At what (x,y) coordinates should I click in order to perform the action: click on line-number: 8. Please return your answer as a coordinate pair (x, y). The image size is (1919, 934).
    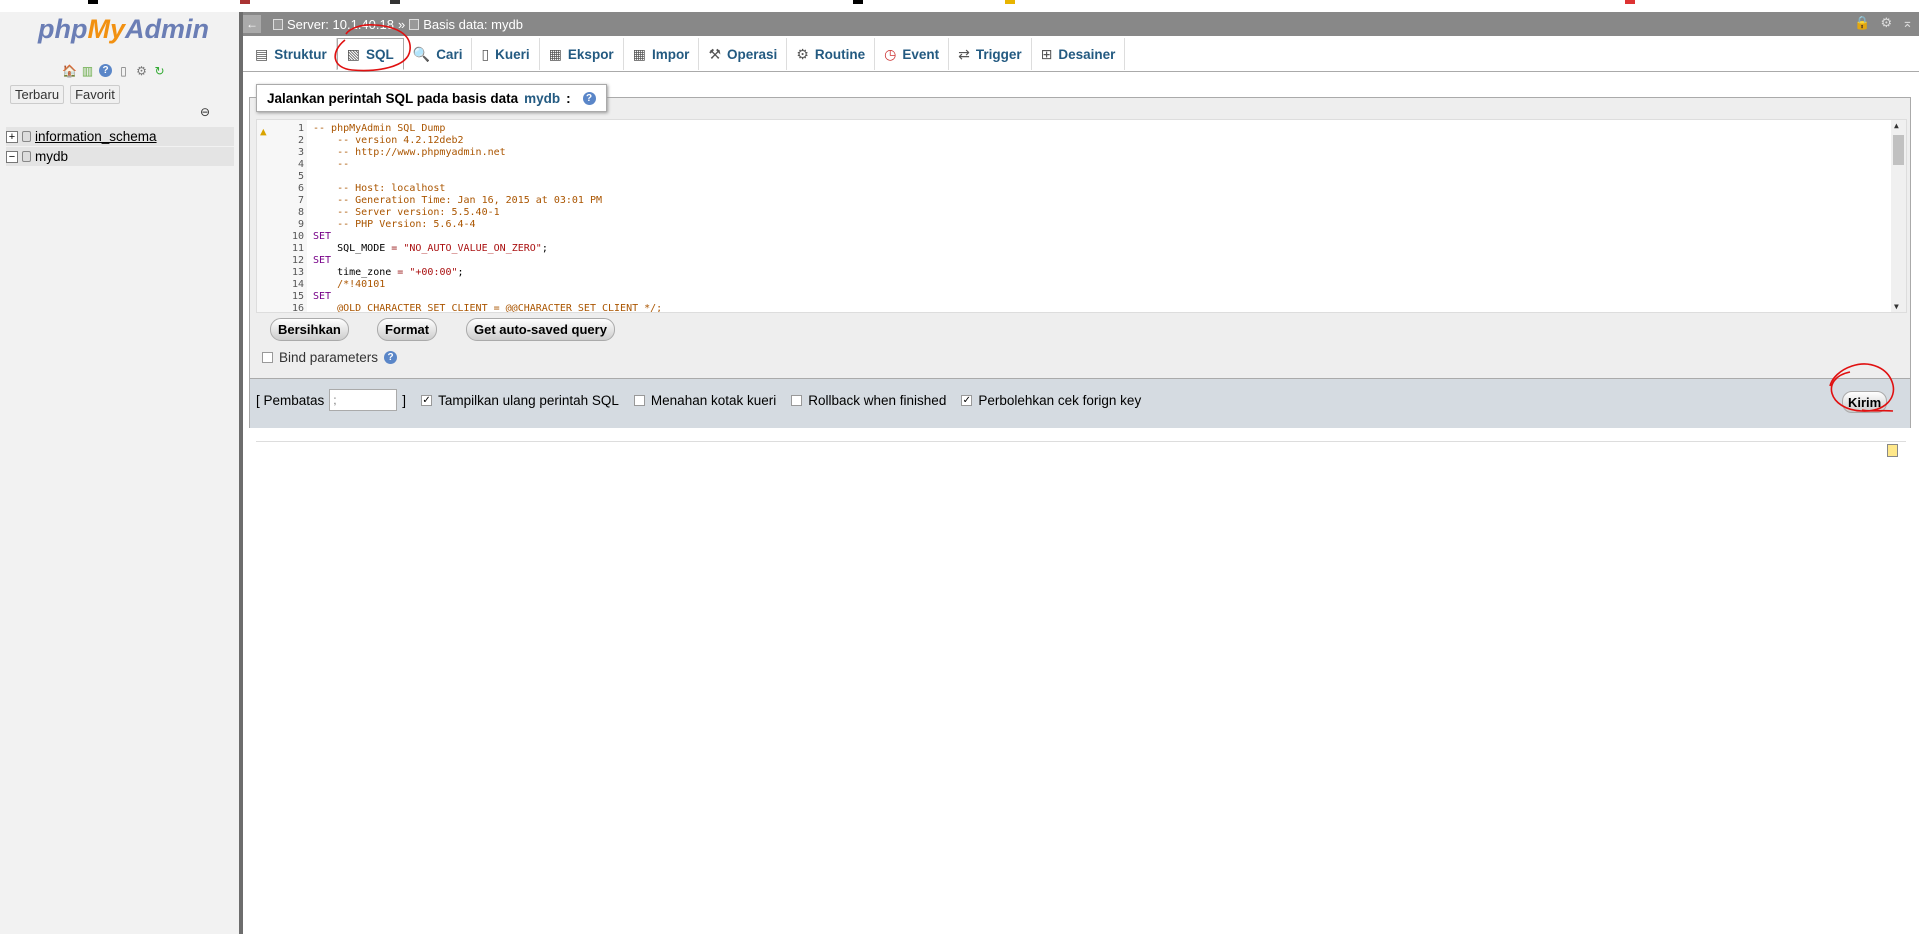
    Looking at the image, I should click on (300, 212).